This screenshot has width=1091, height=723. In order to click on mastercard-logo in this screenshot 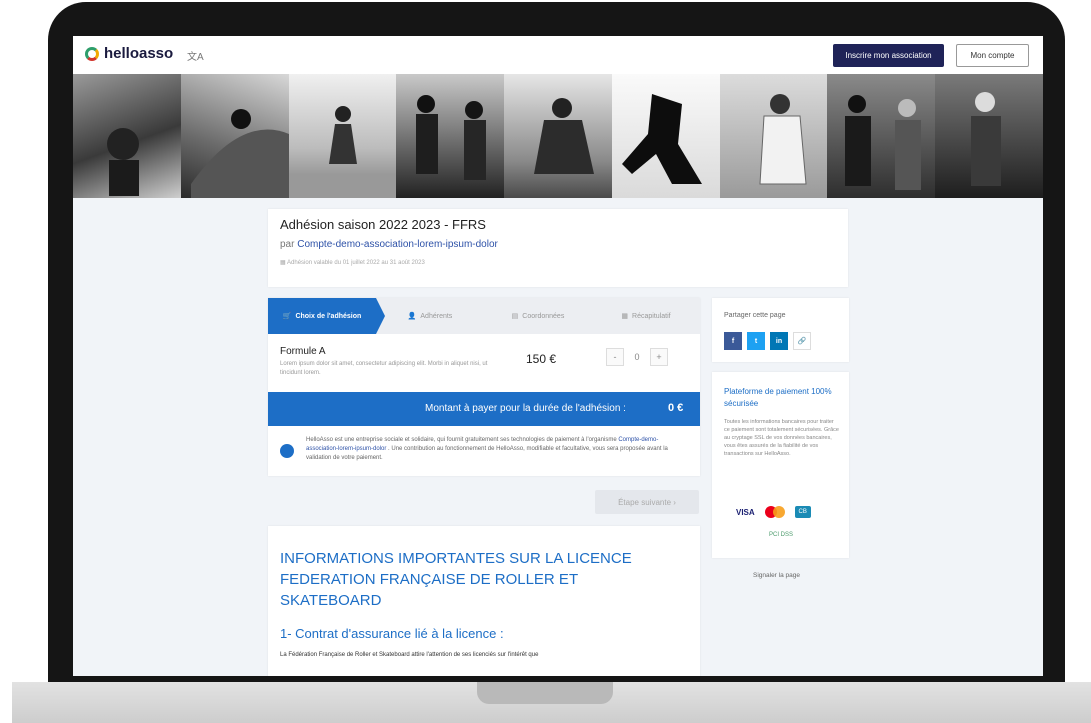, I will do `click(774, 512)`.